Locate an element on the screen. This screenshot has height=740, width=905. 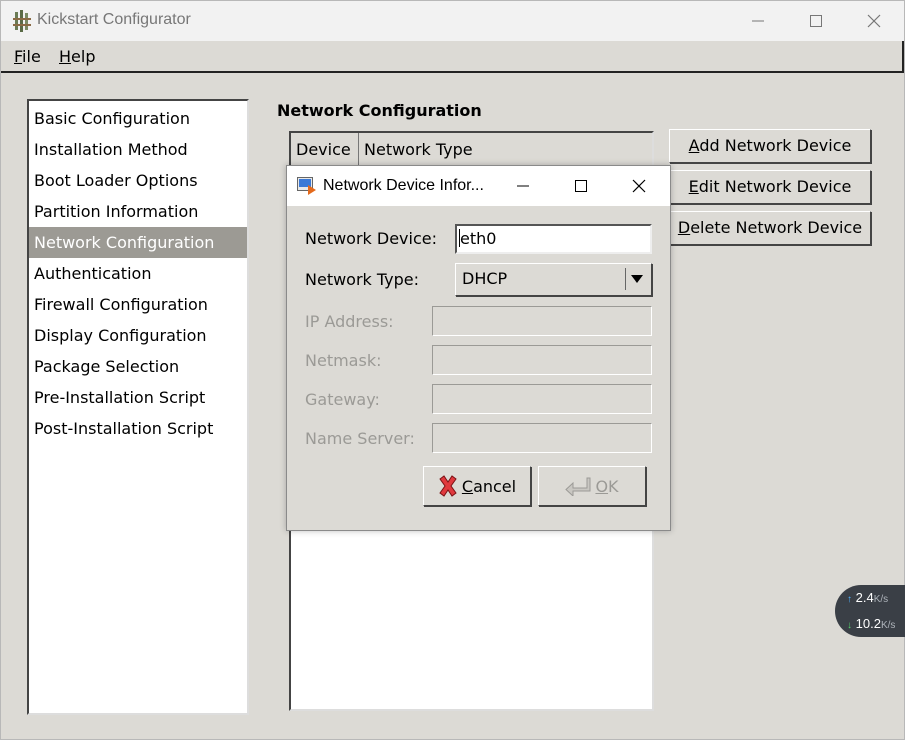
netmask-input is located at coordinates (542, 360).